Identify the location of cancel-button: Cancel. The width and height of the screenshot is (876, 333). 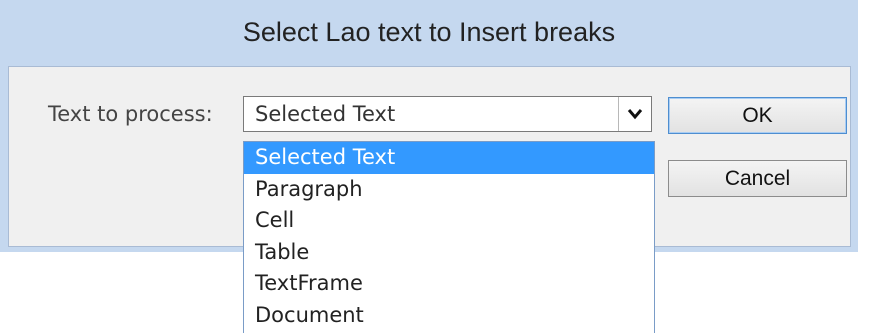
(757, 178).